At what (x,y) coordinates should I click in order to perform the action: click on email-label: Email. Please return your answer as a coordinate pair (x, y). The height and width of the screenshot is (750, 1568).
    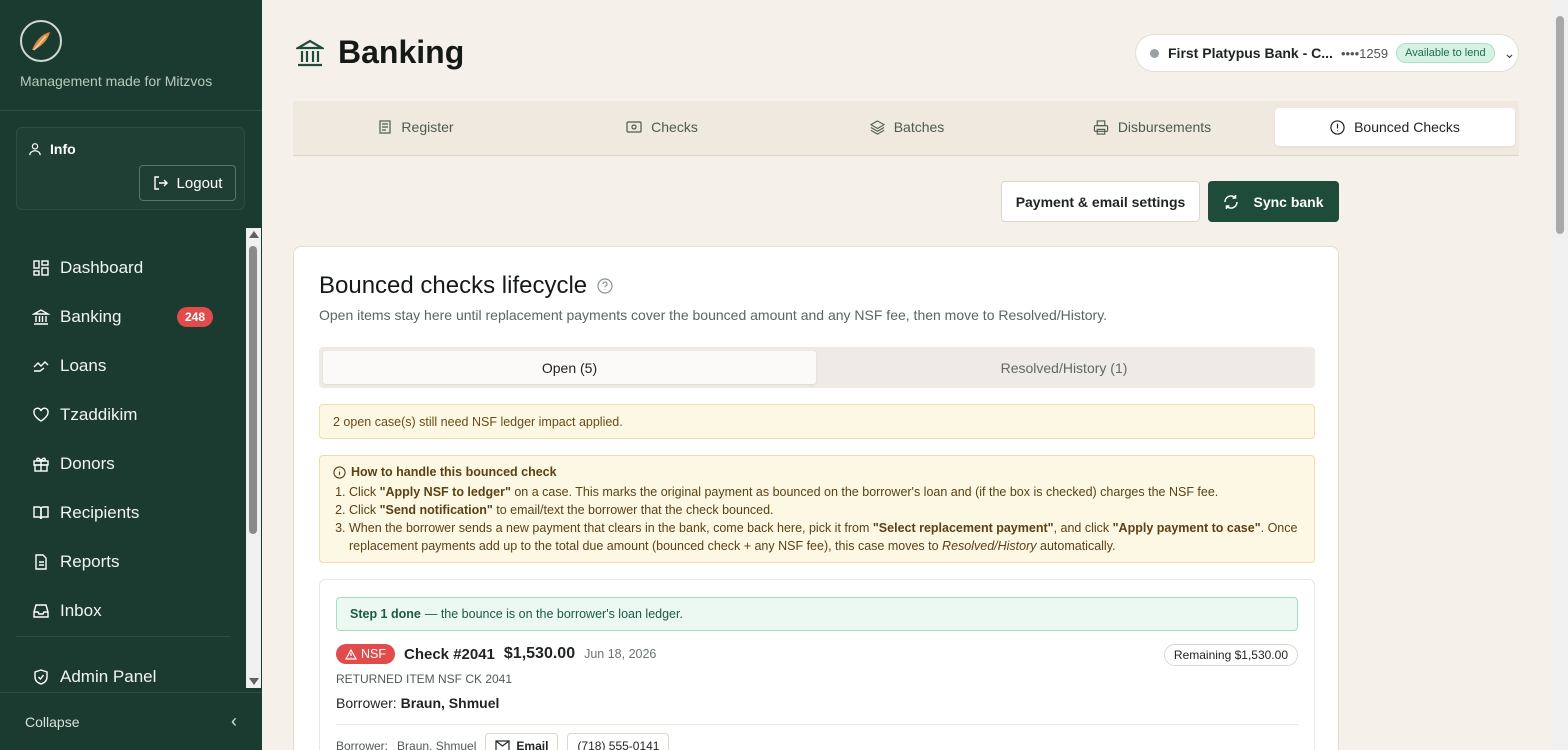
    Looking at the image, I should click on (532, 744).